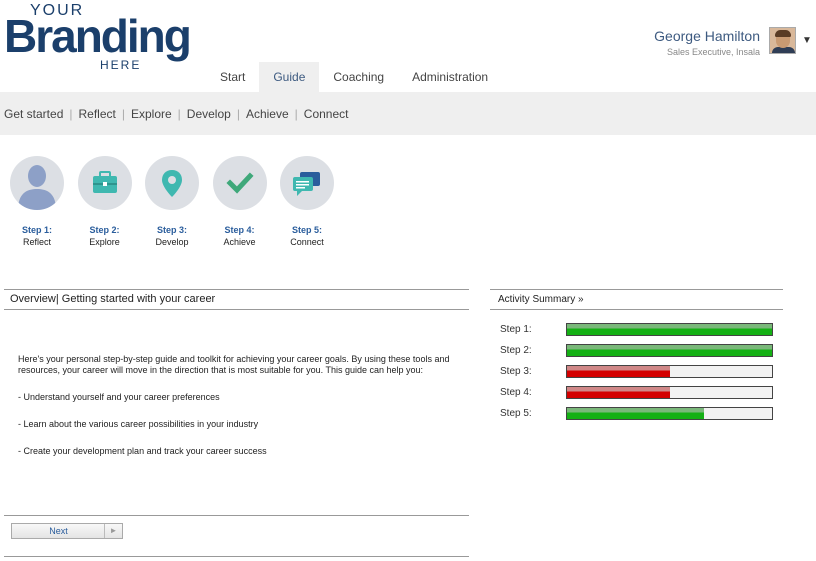 The width and height of the screenshot is (816, 561). I want to click on step-connect: Step 5: Connect, so click(307, 201).